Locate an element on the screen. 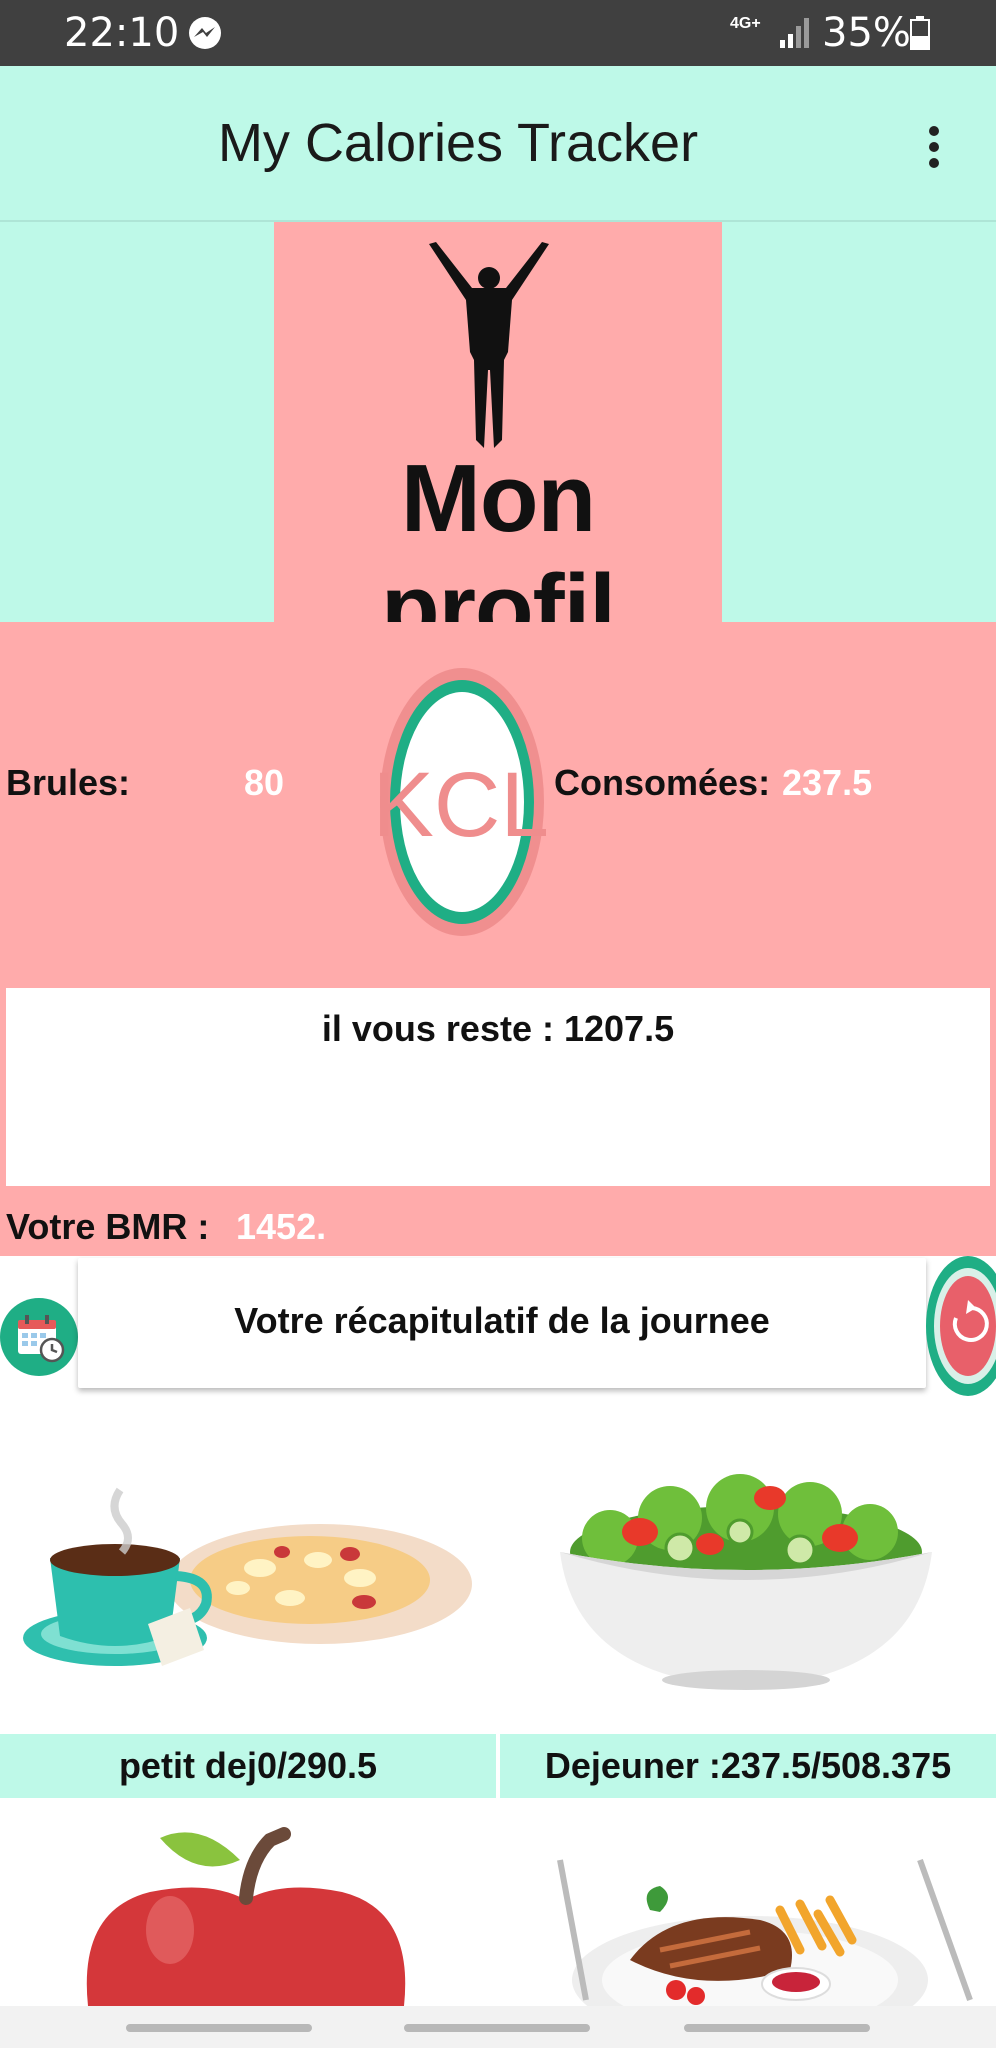 The height and width of the screenshot is (2048, 996). person-raised-arms-icon is located at coordinates (489, 345).